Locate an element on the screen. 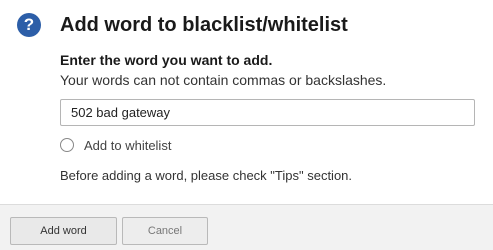 The image size is (493, 250). add-word-button: Add word is located at coordinates (63, 231).